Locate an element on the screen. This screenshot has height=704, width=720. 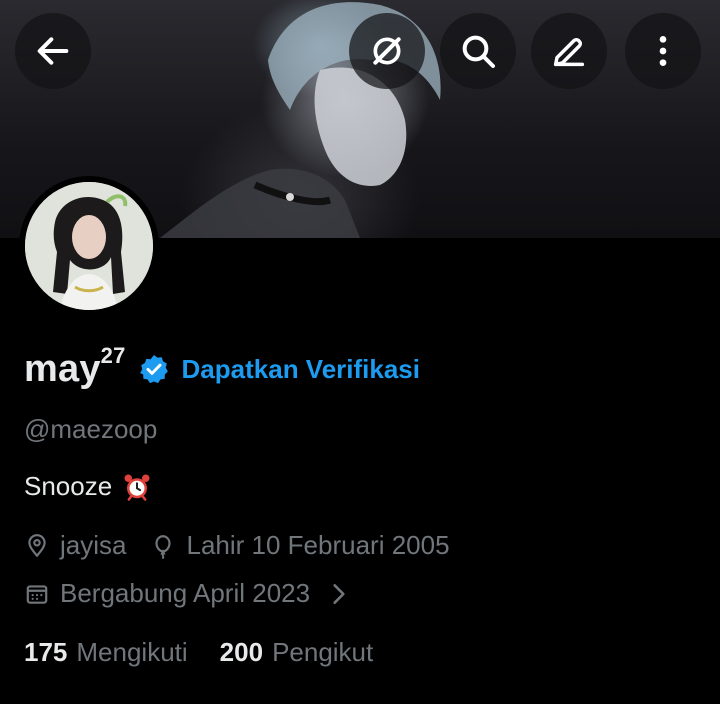
verified-badge-icon is located at coordinates (153, 369).